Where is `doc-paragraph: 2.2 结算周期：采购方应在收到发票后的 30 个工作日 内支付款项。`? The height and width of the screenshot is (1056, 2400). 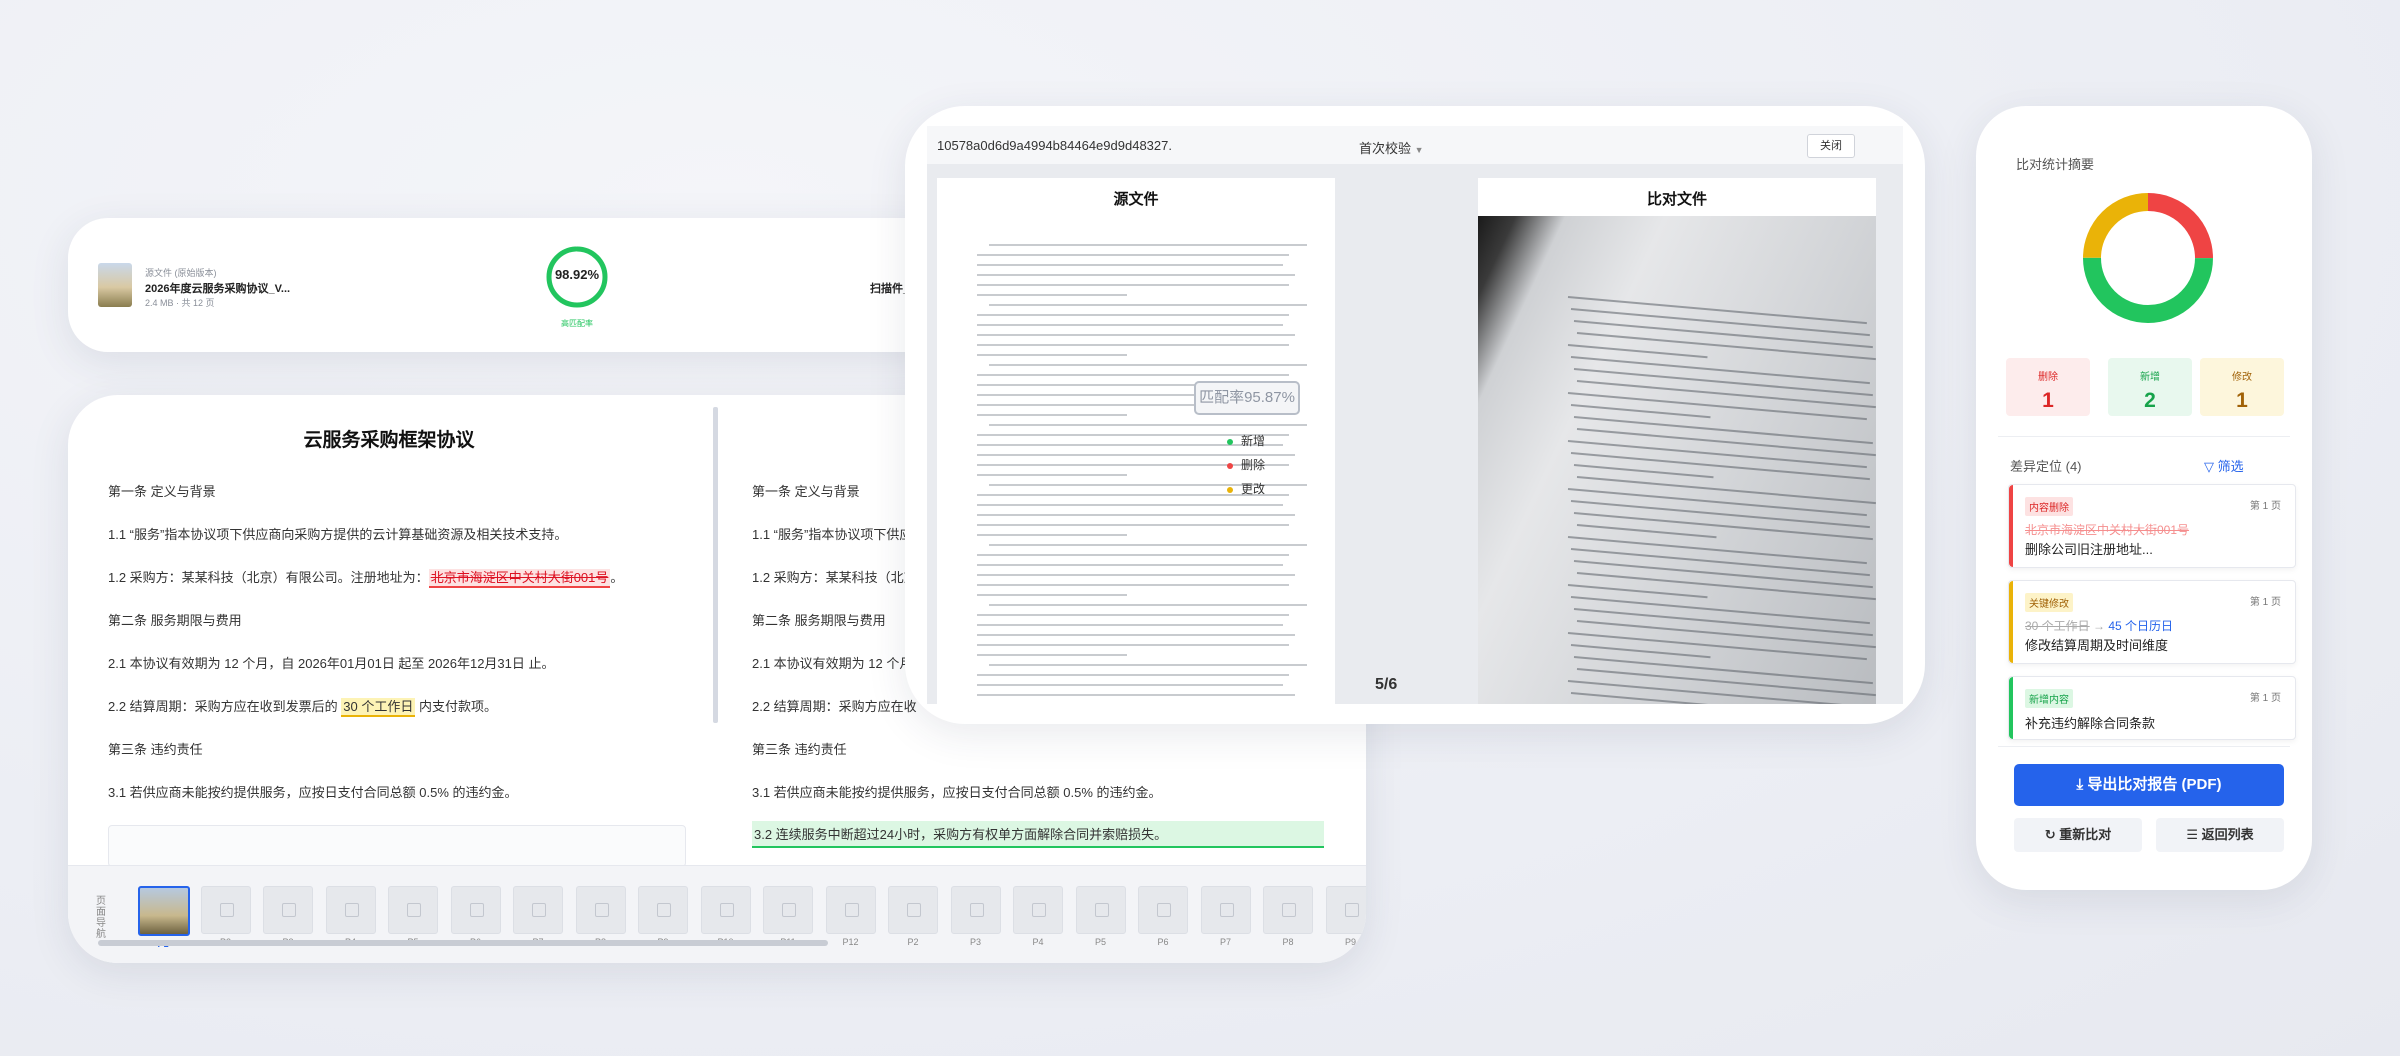
doc-paragraph: 2.2 结算周期：采购方应在收到发票后的 30 个工作日 内支付款项。 is located at coordinates (302, 706).